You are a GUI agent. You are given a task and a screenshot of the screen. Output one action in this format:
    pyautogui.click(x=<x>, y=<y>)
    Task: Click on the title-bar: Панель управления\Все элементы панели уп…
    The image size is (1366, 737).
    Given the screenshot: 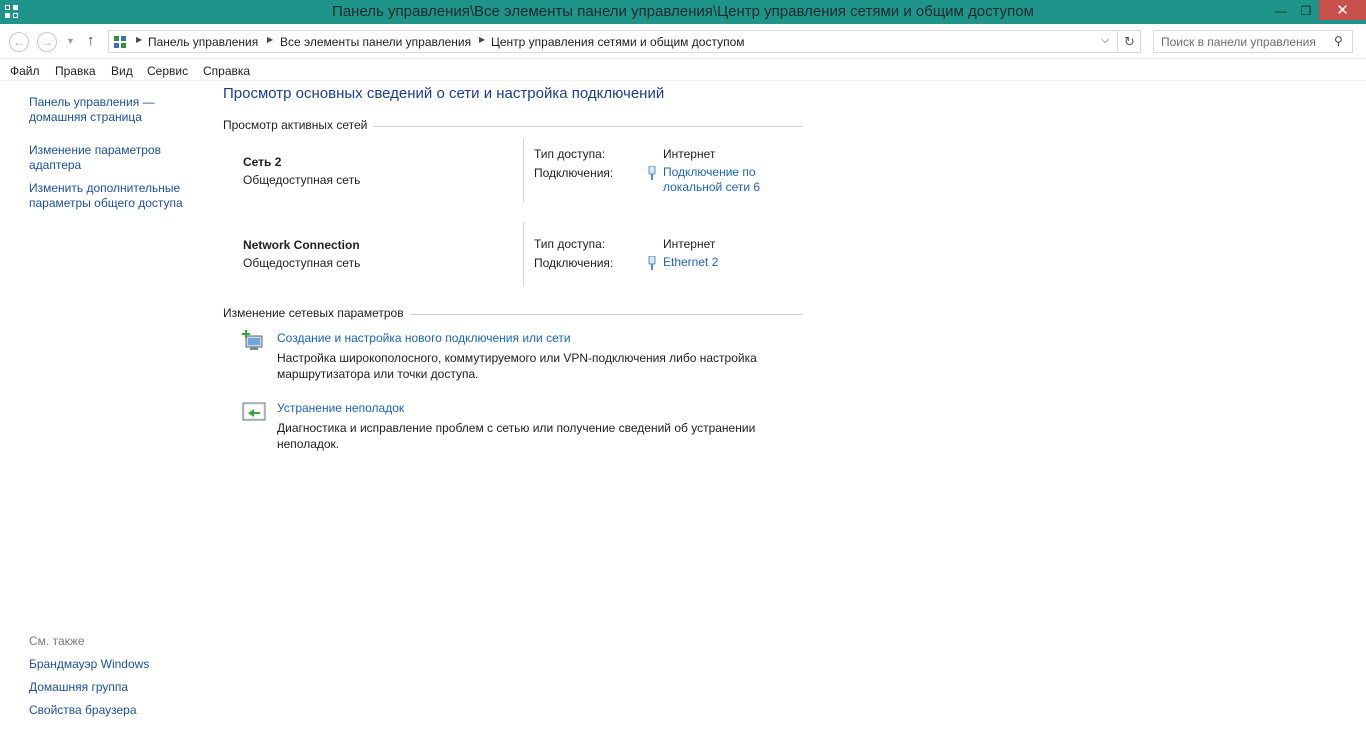 What is the action you would take?
    pyautogui.click(x=683, y=12)
    